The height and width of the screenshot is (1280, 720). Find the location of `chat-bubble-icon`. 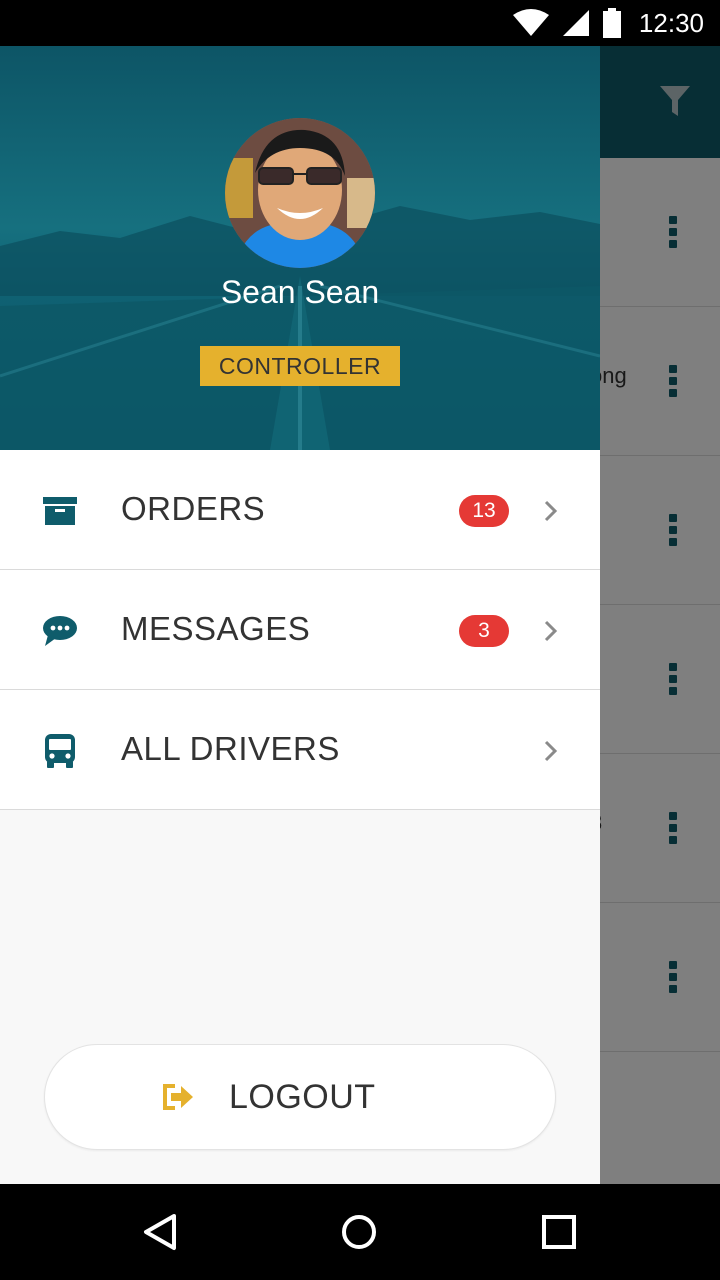

chat-bubble-icon is located at coordinates (60, 631).